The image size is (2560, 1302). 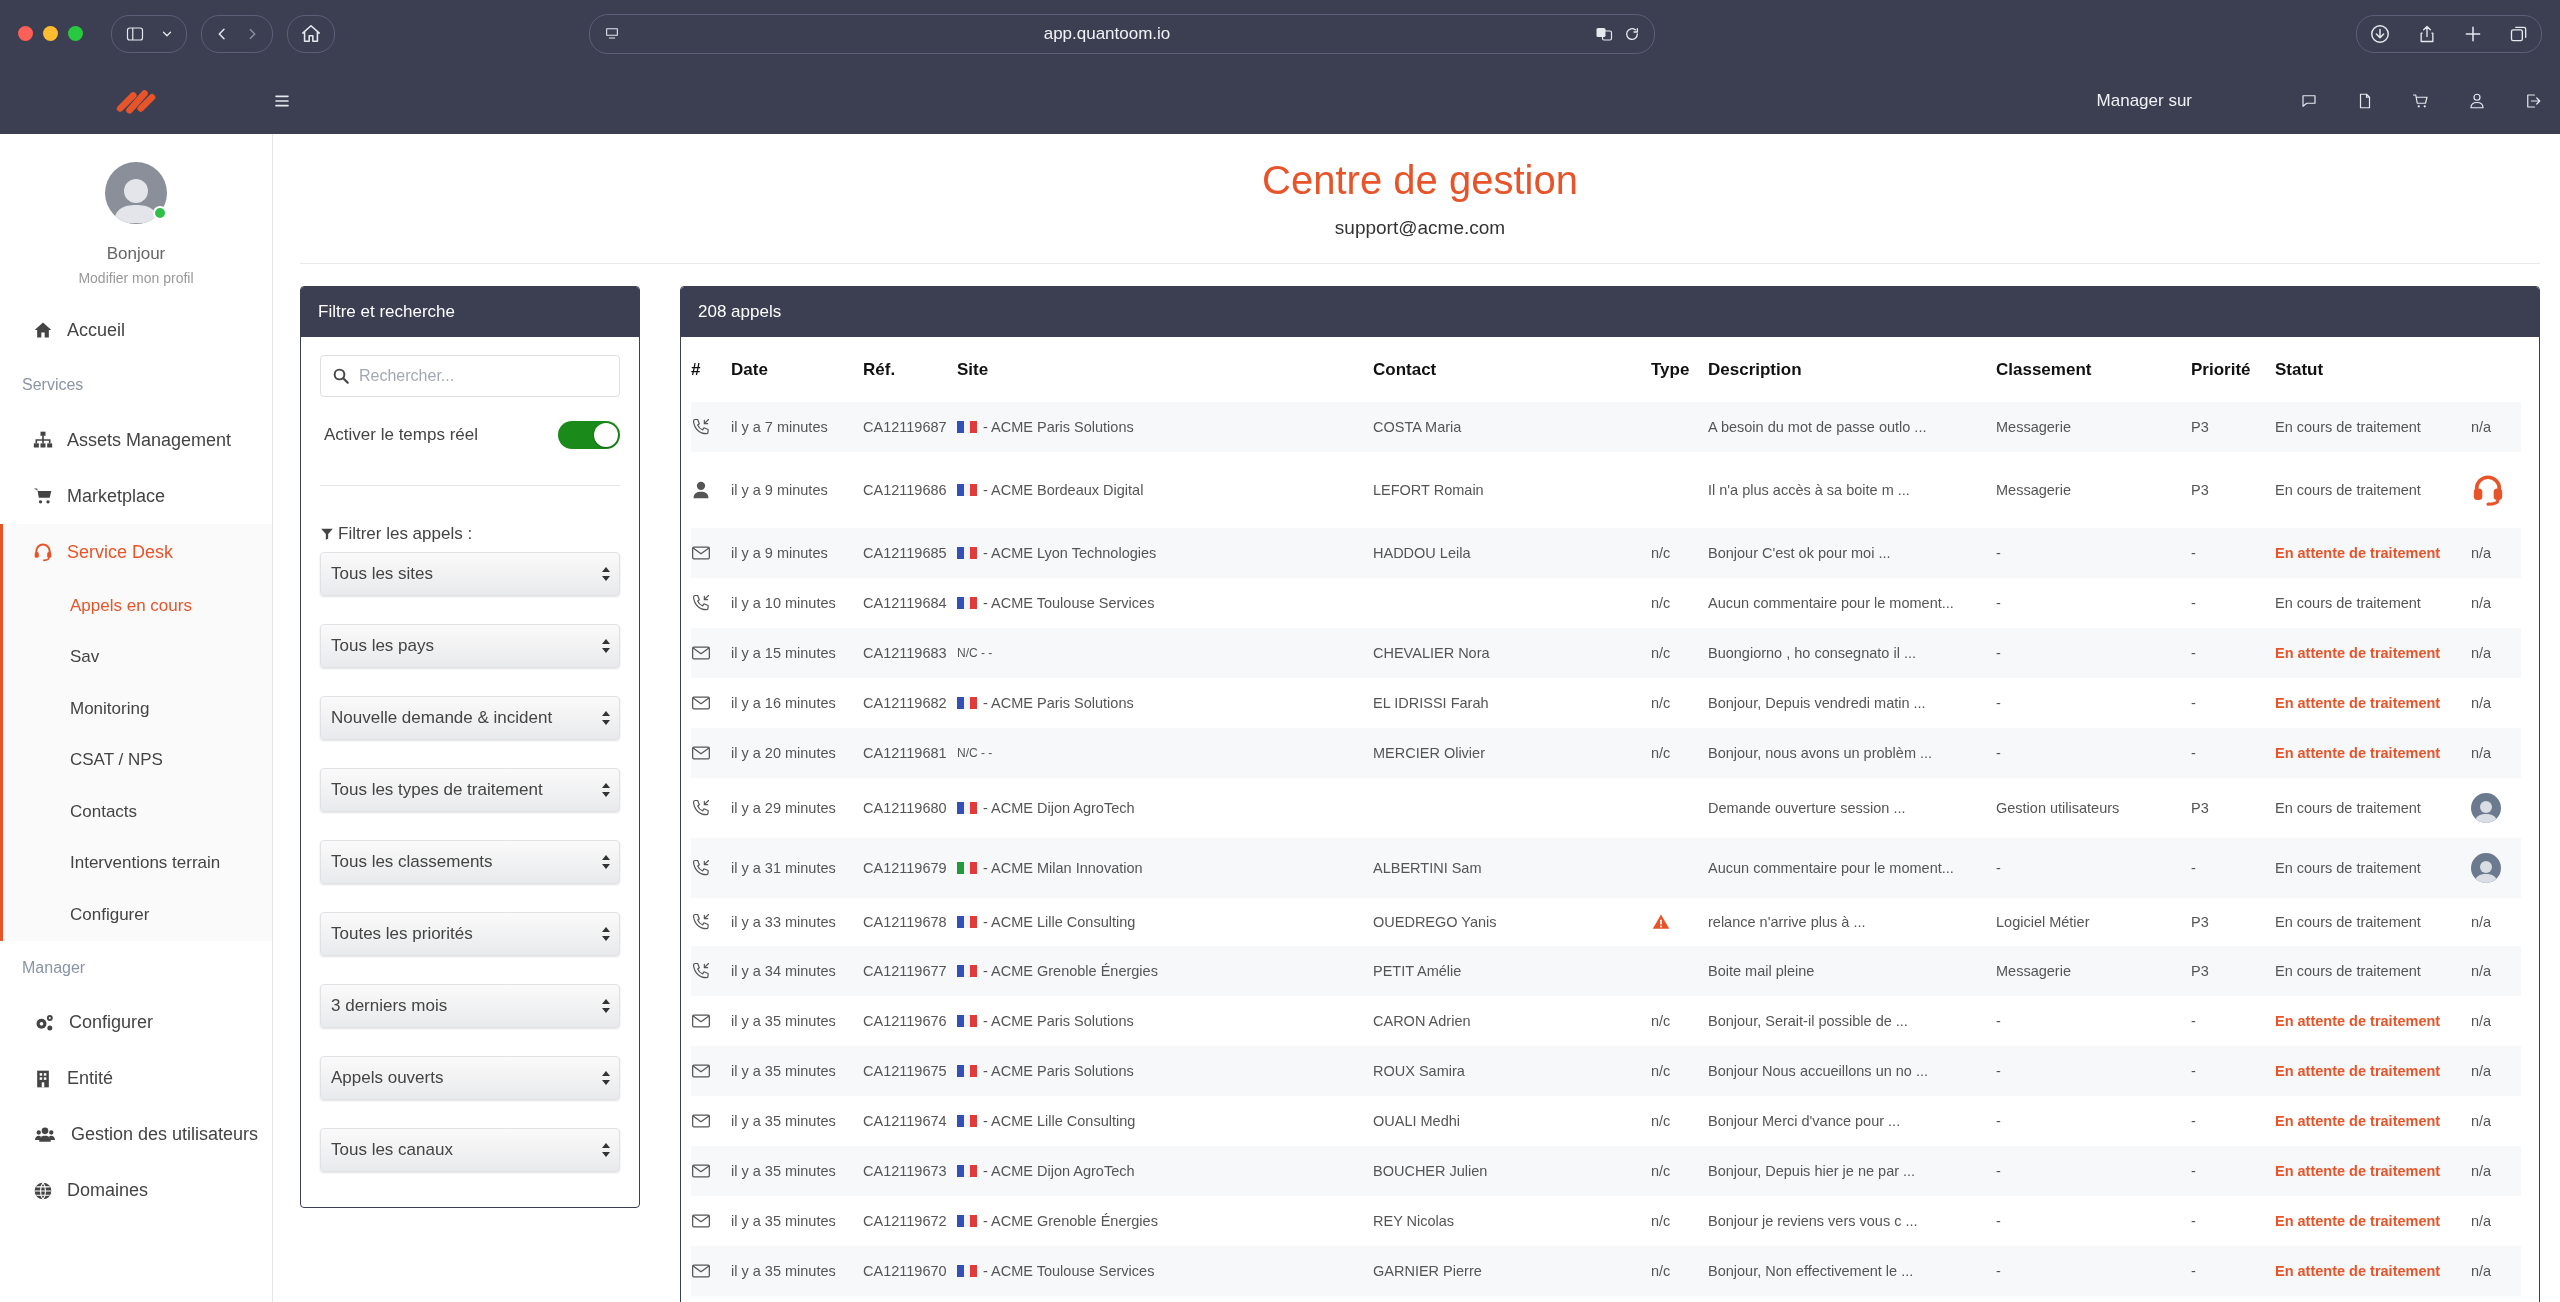 I want to click on filter-select: Tous les canaux, so click(x=470, y=1150).